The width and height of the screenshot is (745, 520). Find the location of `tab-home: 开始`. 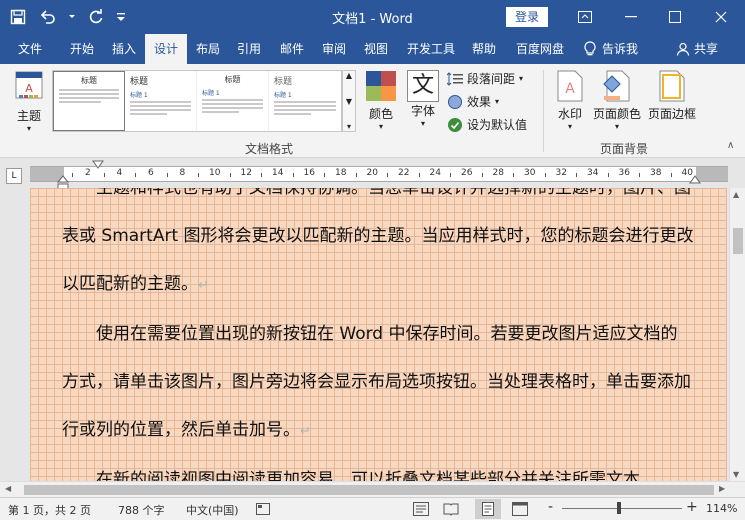

tab-home: 开始 is located at coordinates (82, 49).